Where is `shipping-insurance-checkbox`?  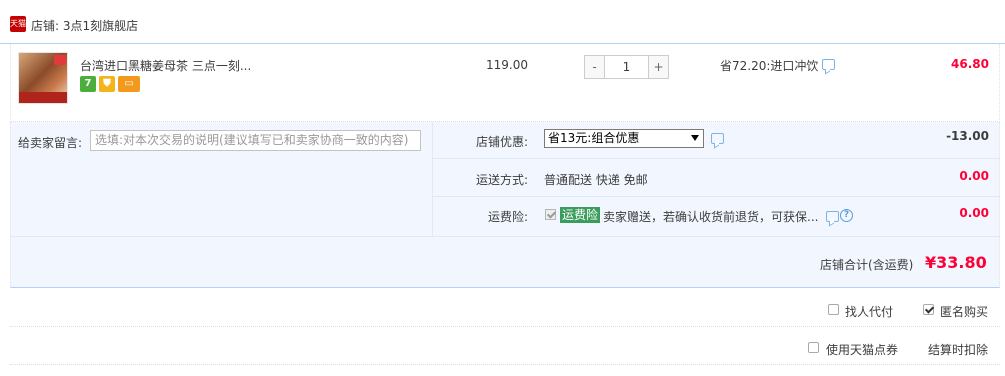 shipping-insurance-checkbox is located at coordinates (550, 214).